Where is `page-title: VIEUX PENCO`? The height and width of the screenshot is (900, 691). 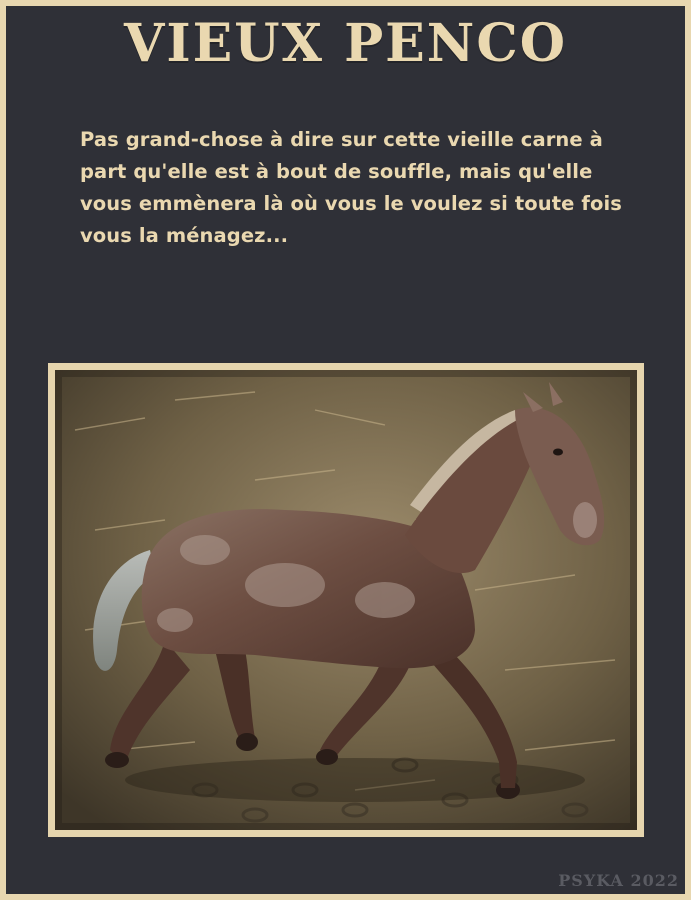 page-title: VIEUX PENCO is located at coordinates (345, 43).